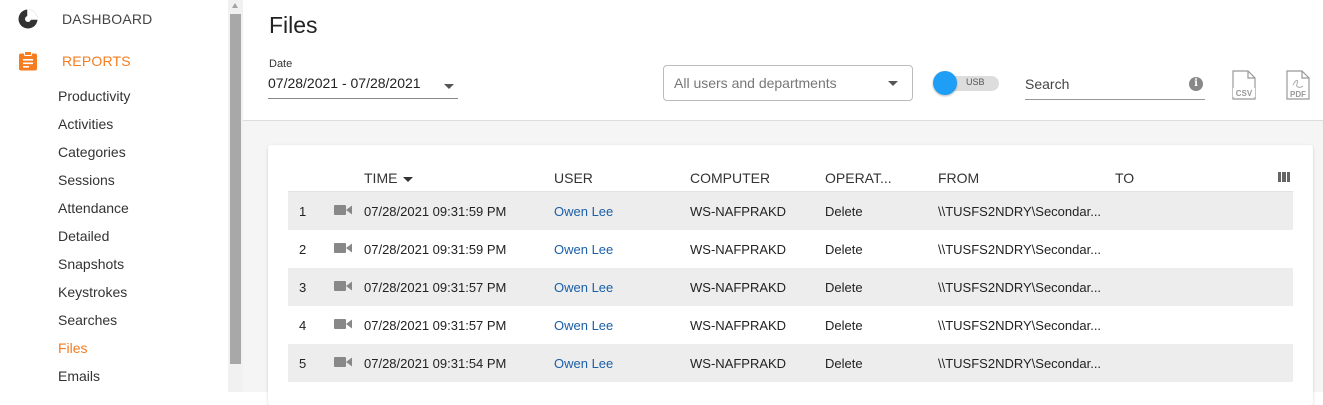 Image resolution: width=1323 pixels, height=405 pixels. Describe the element at coordinates (730, 178) in the screenshot. I see `column-header-computer: COMPUTER` at that location.